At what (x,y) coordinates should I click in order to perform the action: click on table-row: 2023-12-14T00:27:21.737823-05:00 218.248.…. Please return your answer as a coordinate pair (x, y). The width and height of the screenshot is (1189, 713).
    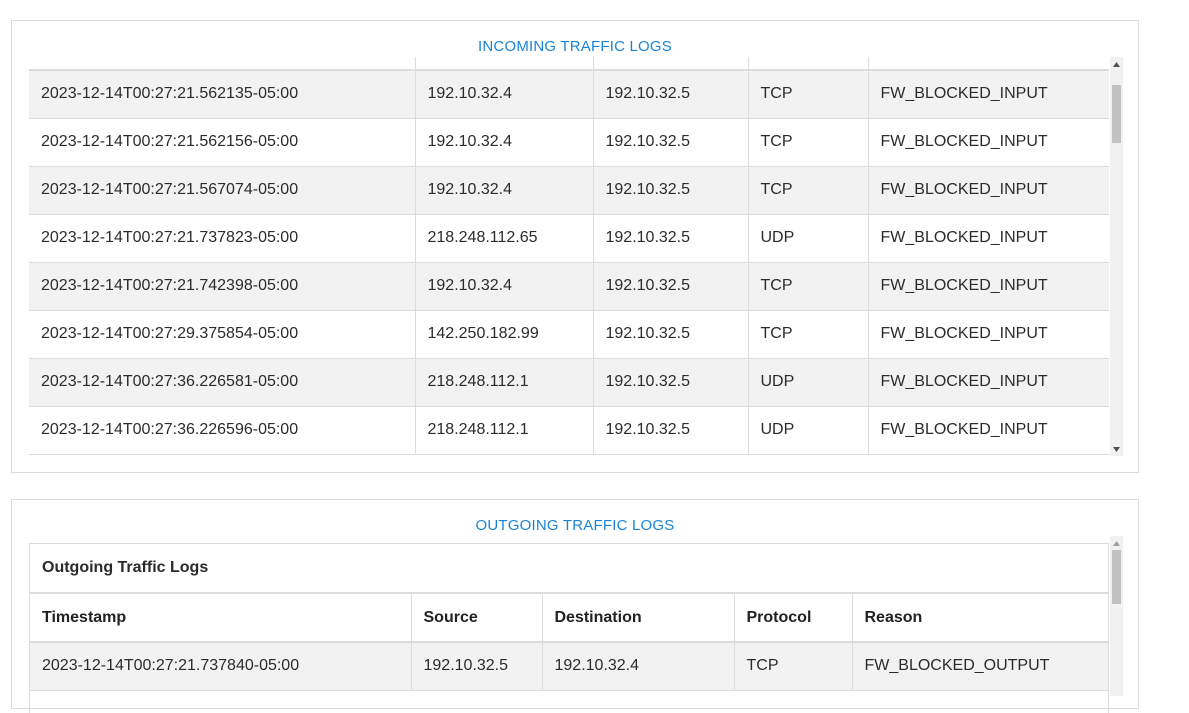
    Looking at the image, I should click on (569, 238).